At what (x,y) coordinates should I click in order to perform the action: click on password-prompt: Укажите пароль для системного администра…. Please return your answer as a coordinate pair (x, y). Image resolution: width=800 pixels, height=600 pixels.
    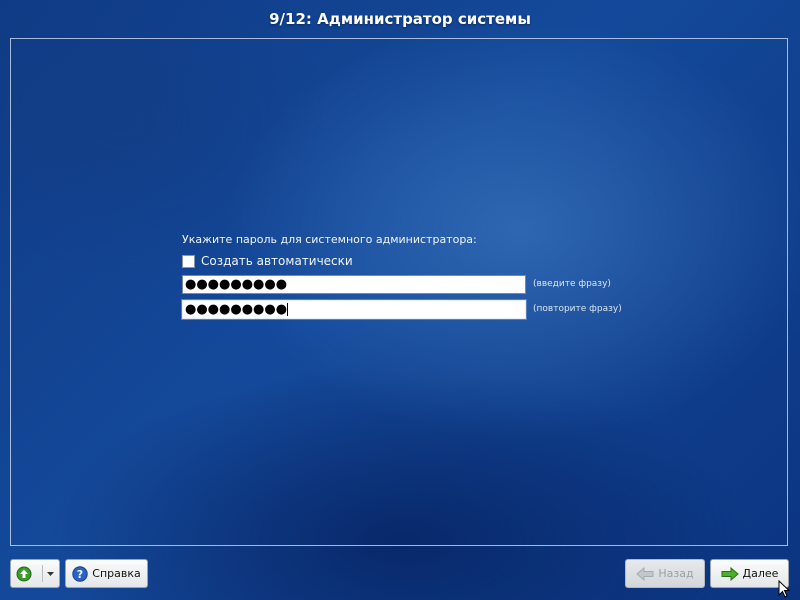
    Looking at the image, I should click on (329, 239).